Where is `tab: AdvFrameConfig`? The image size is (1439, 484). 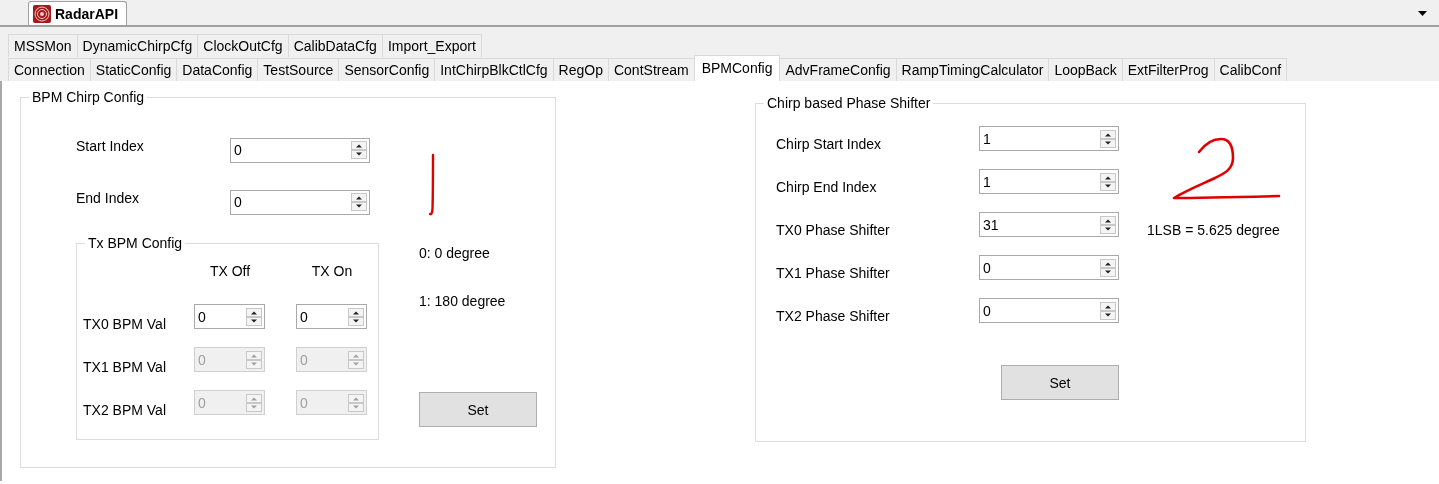 tab: AdvFrameConfig is located at coordinates (838, 69).